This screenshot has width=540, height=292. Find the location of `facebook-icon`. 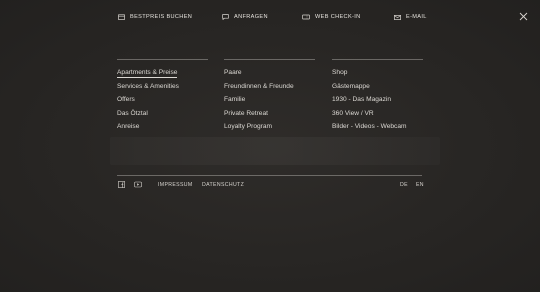

facebook-icon is located at coordinates (121, 184).